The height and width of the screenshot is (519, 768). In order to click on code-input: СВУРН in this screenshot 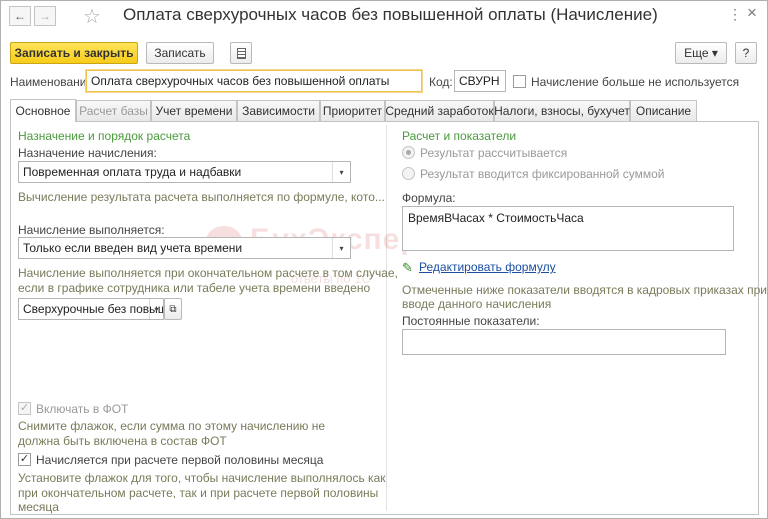, I will do `click(480, 81)`.